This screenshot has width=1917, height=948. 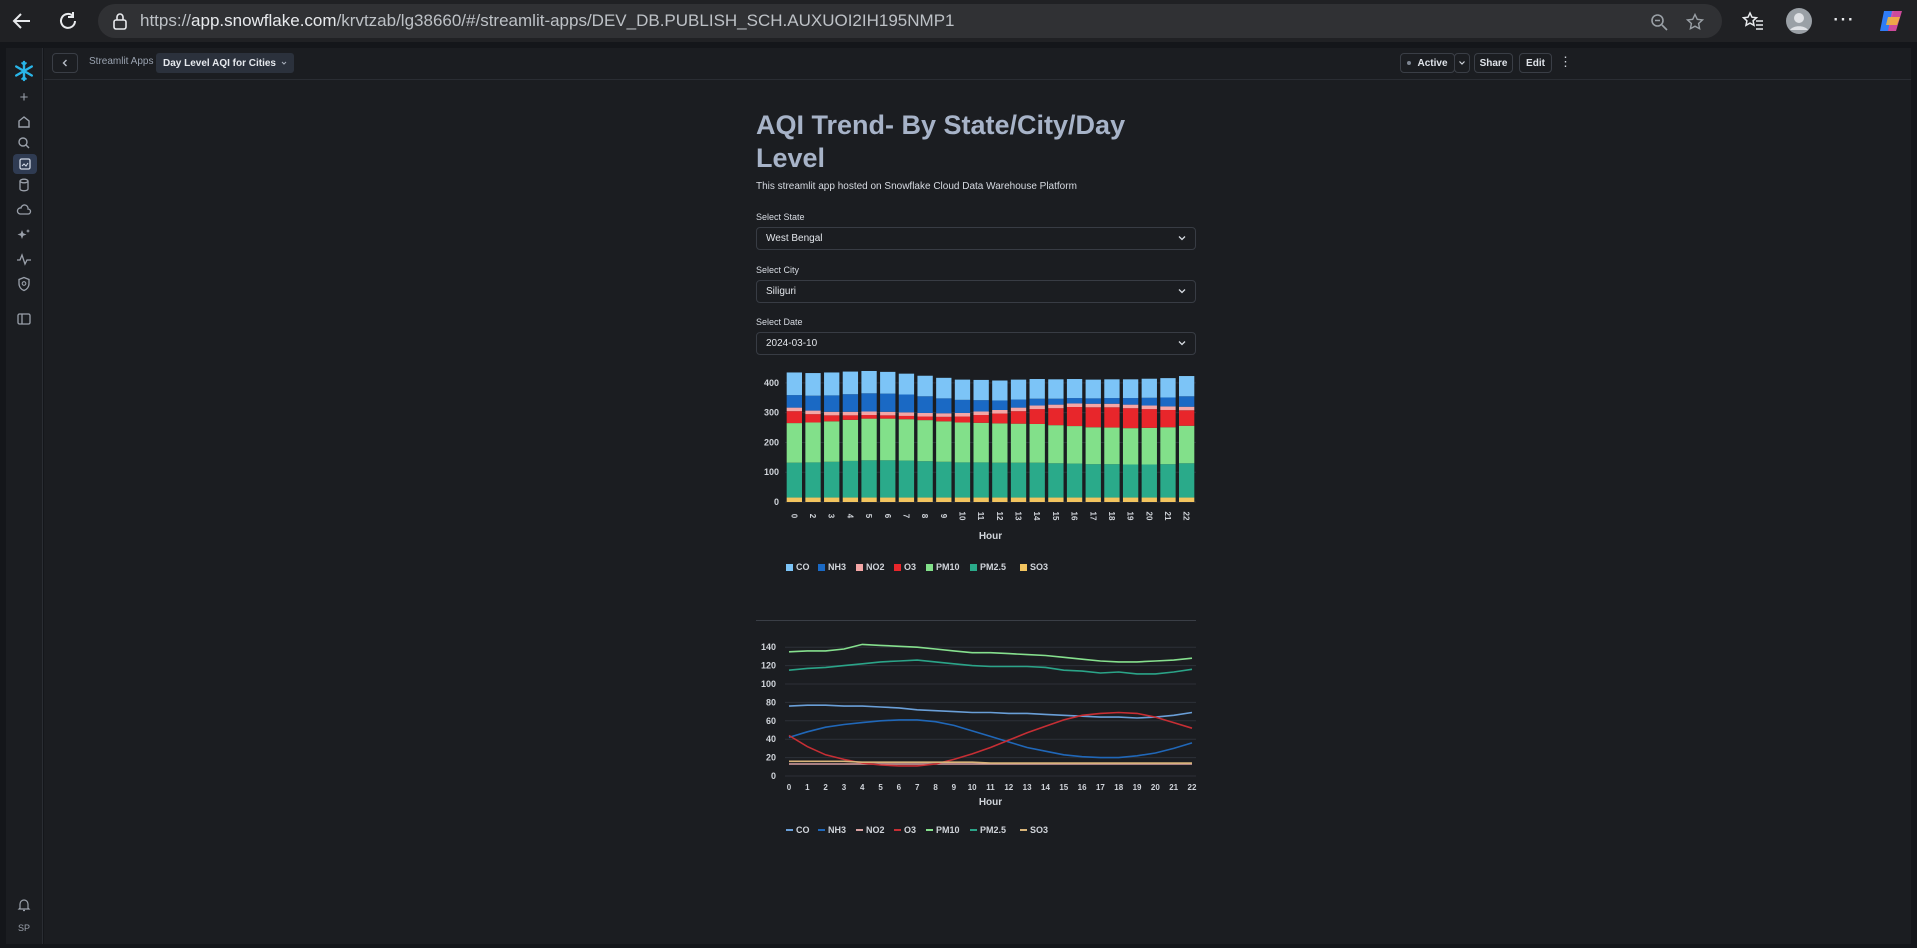 What do you see at coordinates (868, 516) in the screenshot?
I see `x-tick-label: 5` at bounding box center [868, 516].